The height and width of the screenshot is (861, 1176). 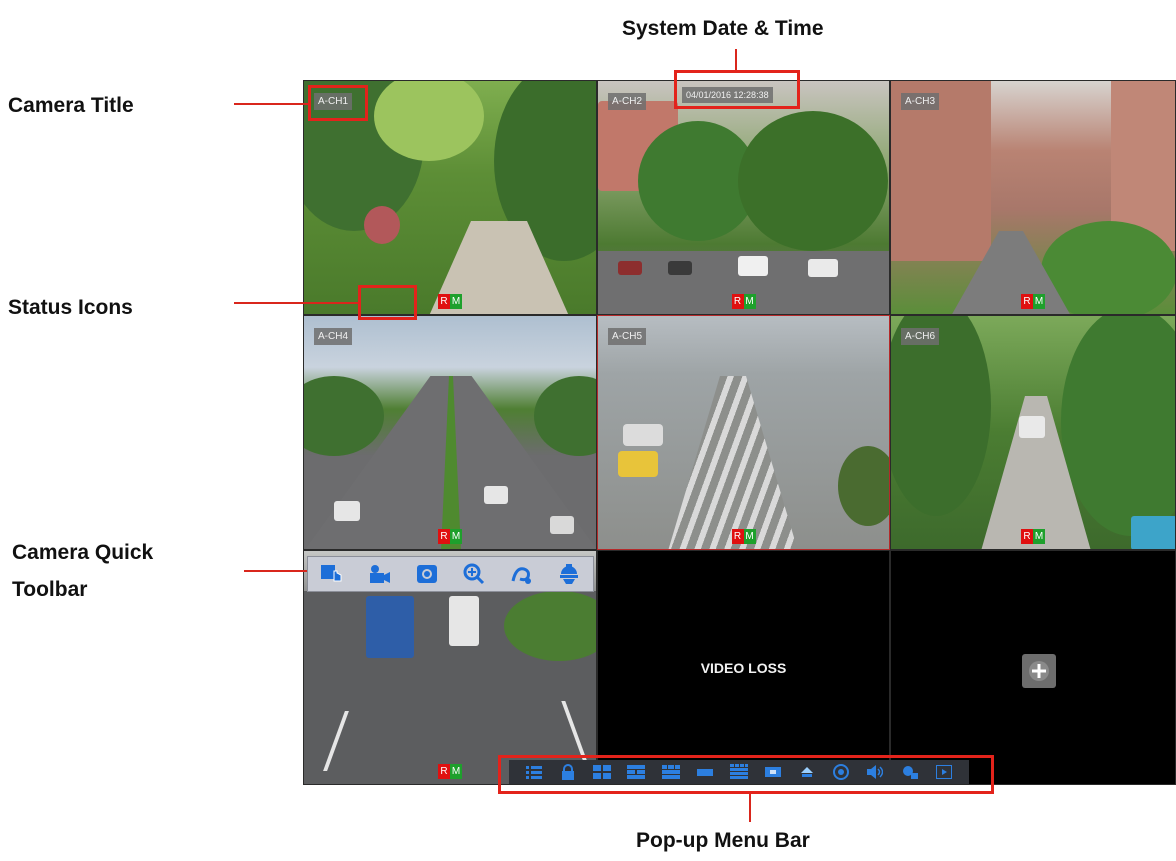 I want to click on camera-title-ch4: A-CH4, so click(x=333, y=336).